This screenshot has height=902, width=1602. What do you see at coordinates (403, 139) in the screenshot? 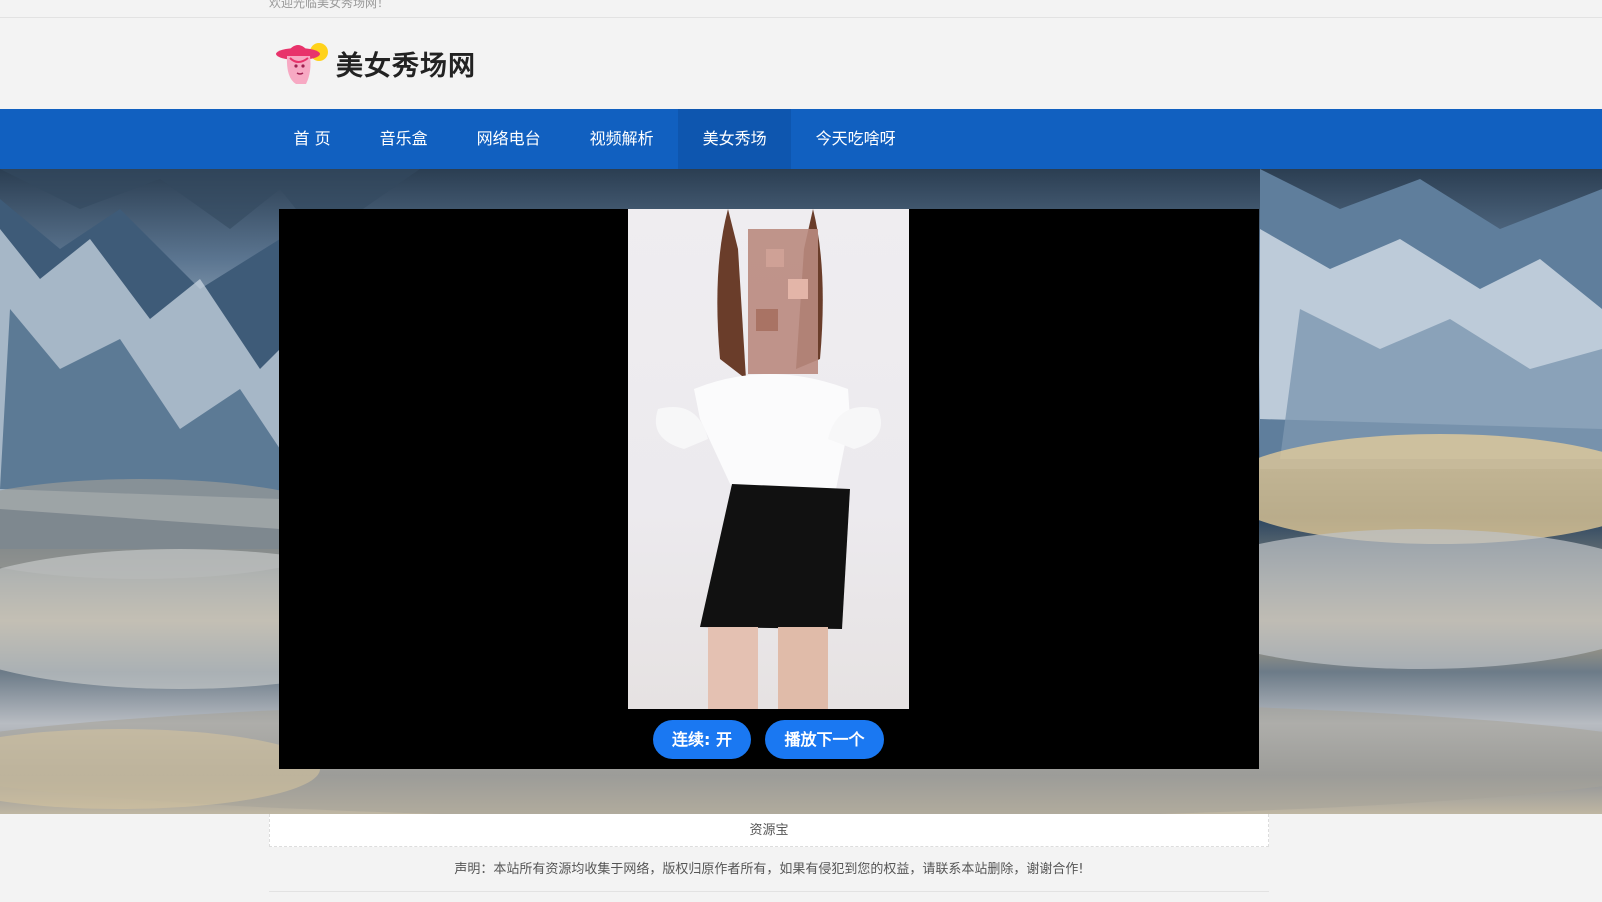
I see `nav-item-music-box: 音乐盒` at bounding box center [403, 139].